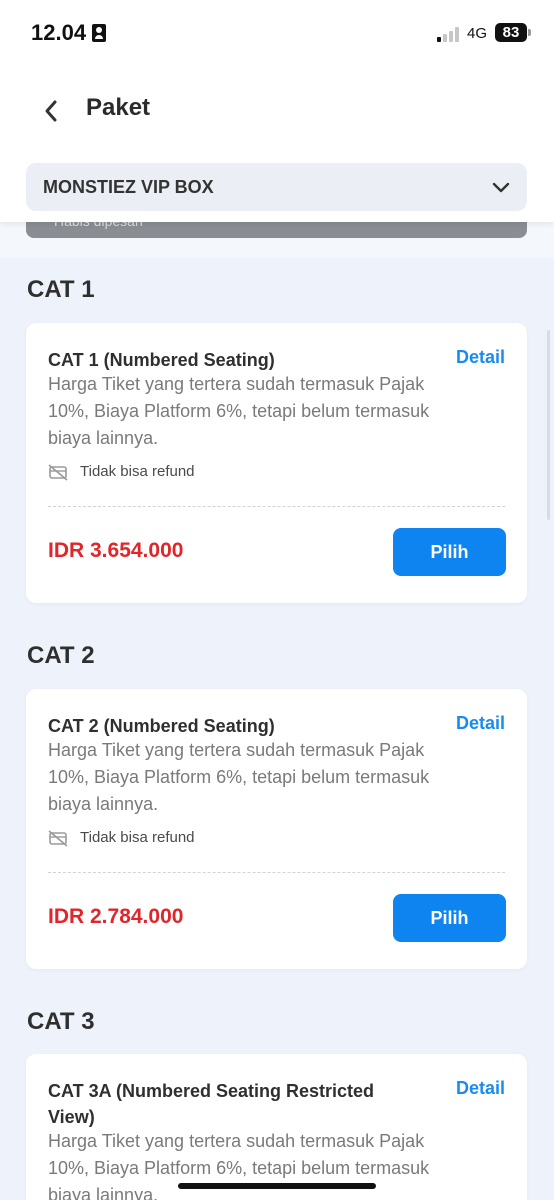 The width and height of the screenshot is (554, 1200). What do you see at coordinates (277, 1186) in the screenshot?
I see `home-indicator` at bounding box center [277, 1186].